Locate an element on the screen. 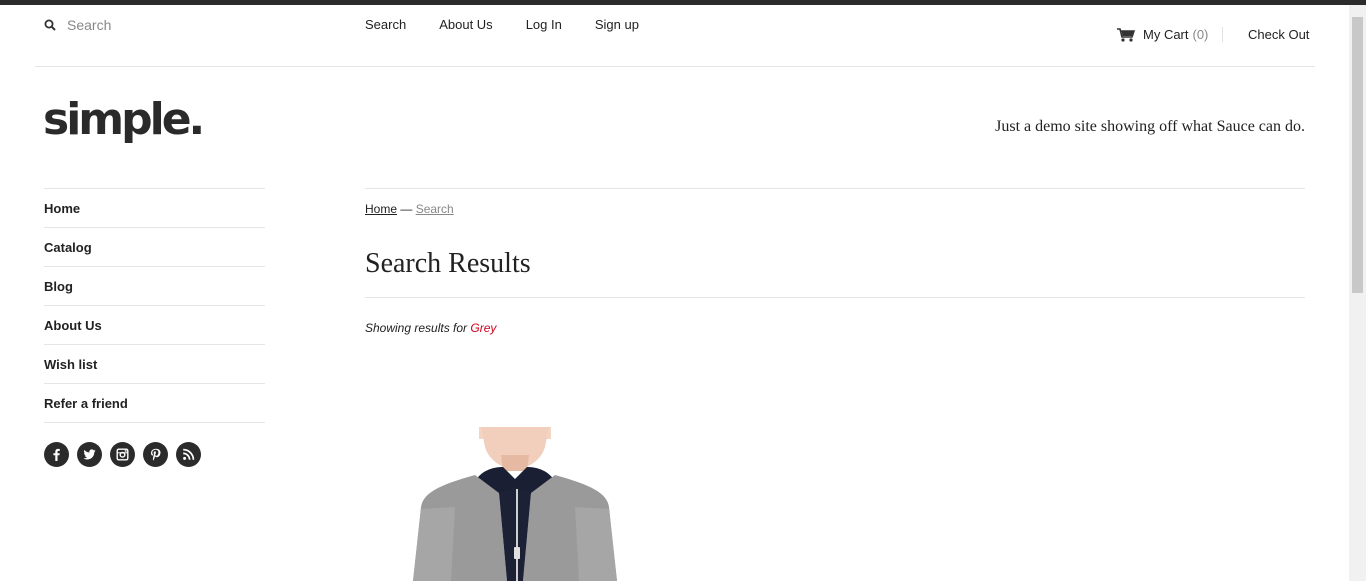  sidebar-link-blog: Blog is located at coordinates (58, 286).